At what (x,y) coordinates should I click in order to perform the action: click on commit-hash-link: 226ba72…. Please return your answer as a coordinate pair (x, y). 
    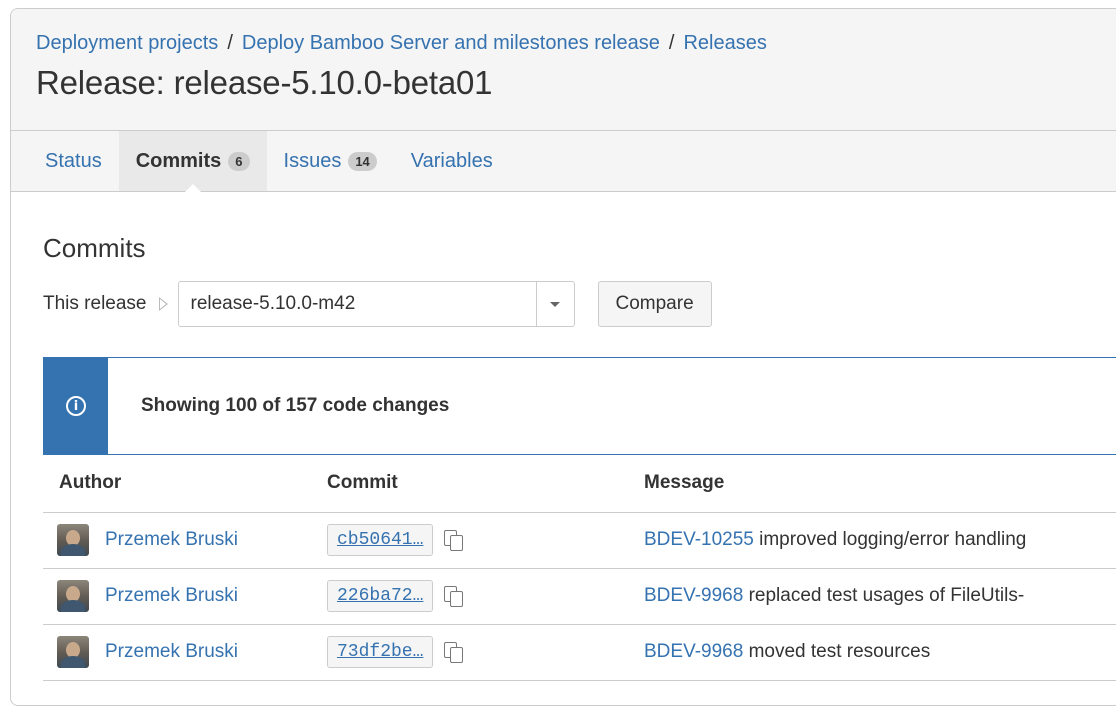
    Looking at the image, I should click on (380, 596).